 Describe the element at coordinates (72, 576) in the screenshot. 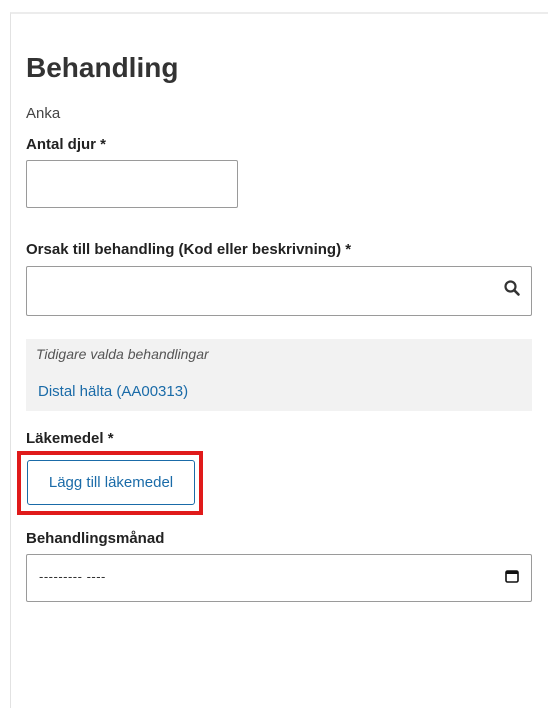

I see `treatment-month-value: --------- ----` at that location.